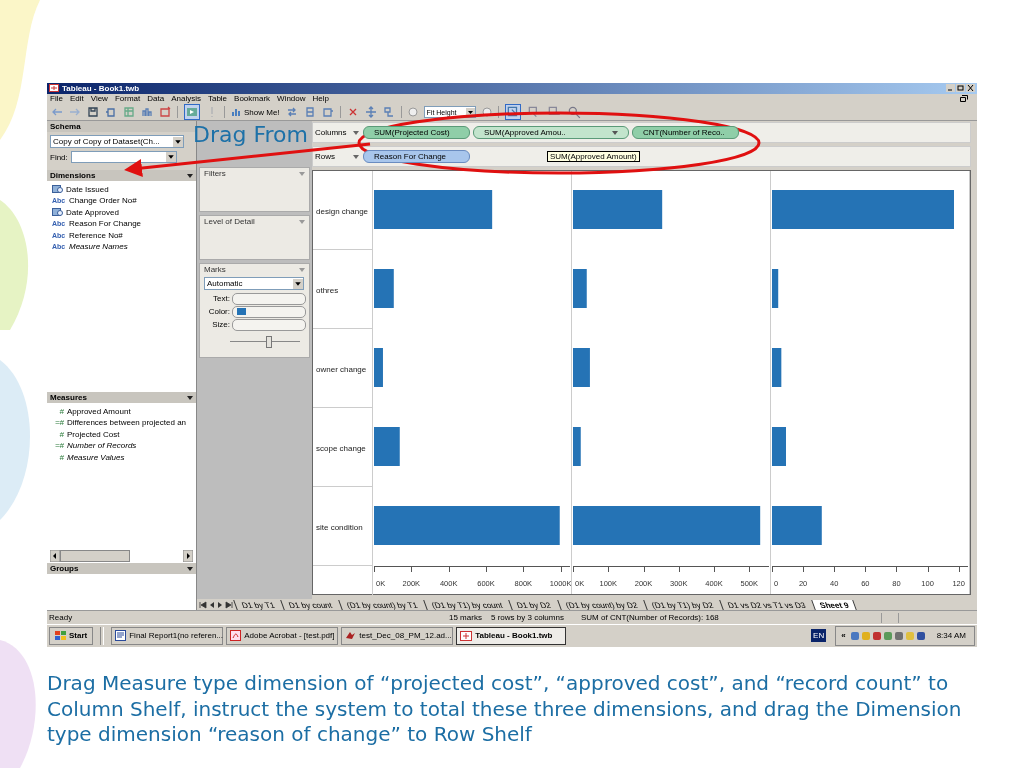  I want to click on measure-field: Differences between projected an, so click(127, 422).